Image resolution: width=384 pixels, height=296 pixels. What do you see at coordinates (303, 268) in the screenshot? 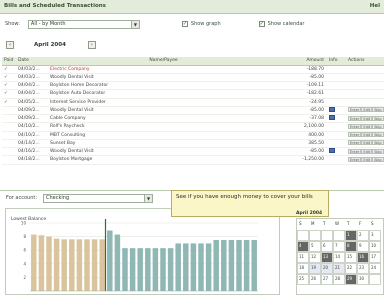
I see `calendar-day: 18` at bounding box center [303, 268].